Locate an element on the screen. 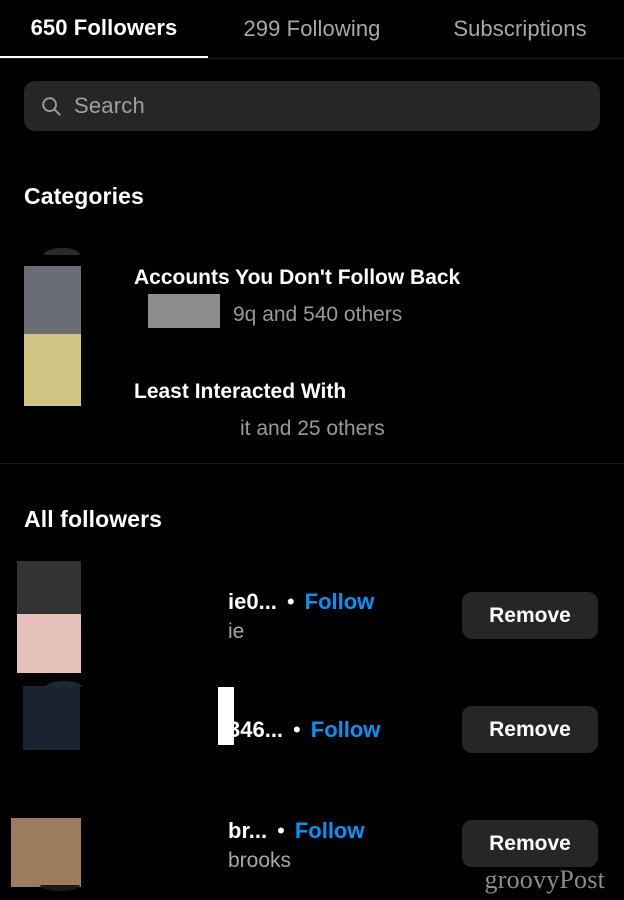 The width and height of the screenshot is (624, 900). tab-subscriptions-label: Subscriptions is located at coordinates (520, 28).